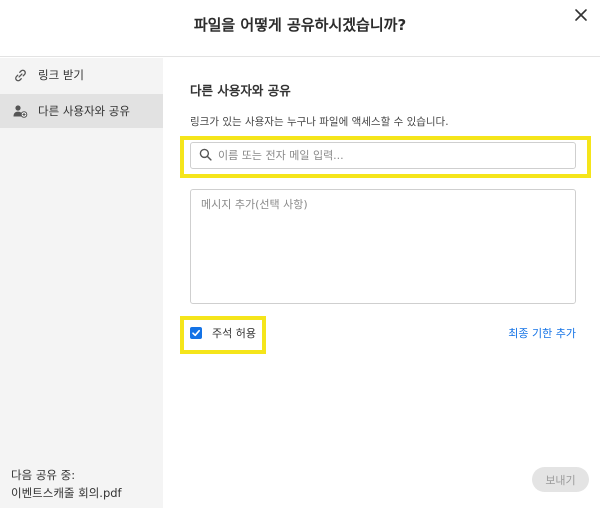 The image size is (600, 508). I want to click on link-icon, so click(20, 75).